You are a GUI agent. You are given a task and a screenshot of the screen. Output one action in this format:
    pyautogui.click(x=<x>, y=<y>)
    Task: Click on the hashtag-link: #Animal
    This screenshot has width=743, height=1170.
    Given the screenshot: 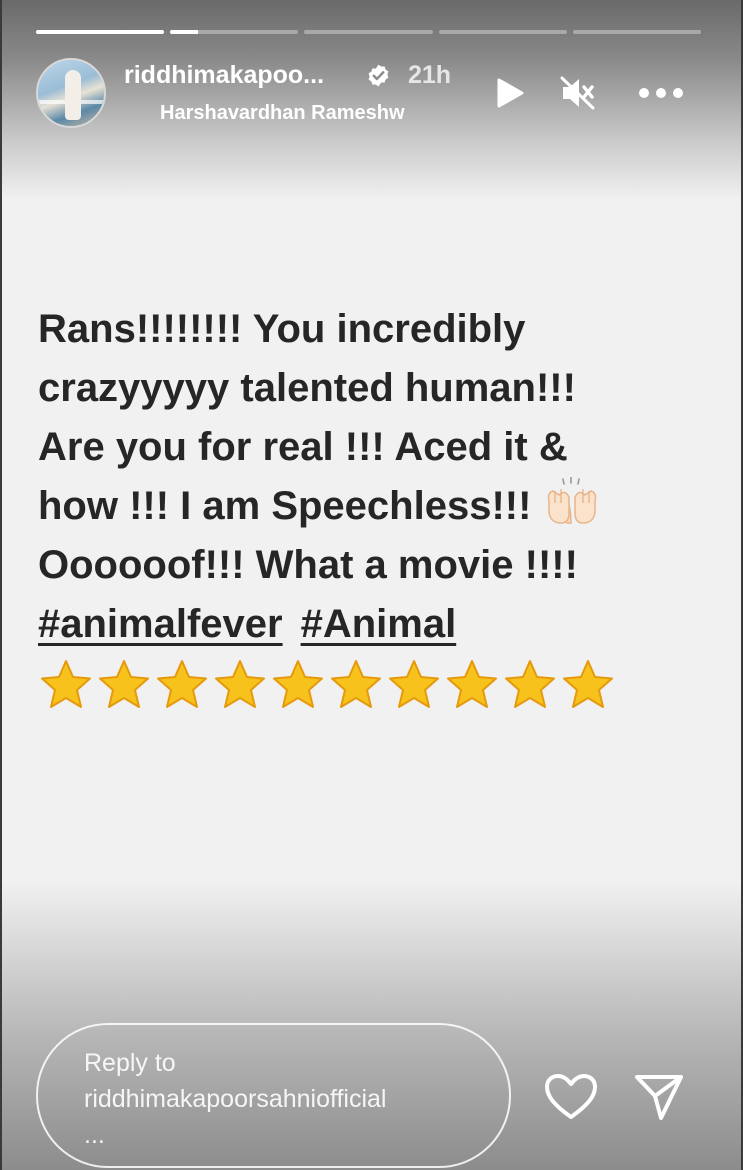 What is the action you would take?
    pyautogui.click(x=379, y=624)
    